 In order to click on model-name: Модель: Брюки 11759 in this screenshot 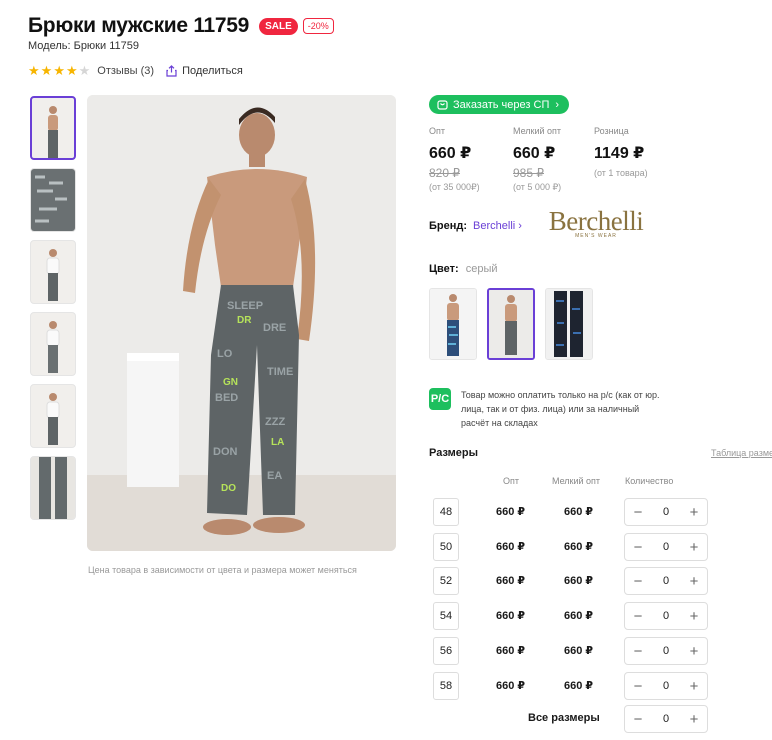, I will do `click(83, 46)`.